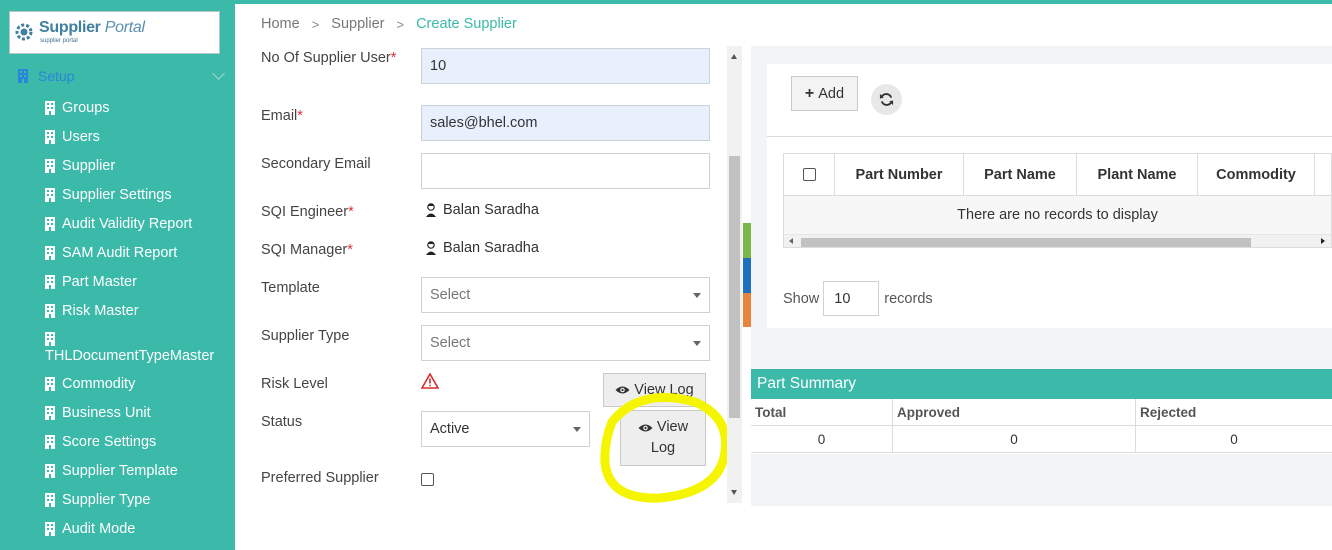 The width and height of the screenshot is (1332, 550). Describe the element at coordinates (329, 58) in the screenshot. I see `no-of-users-label: No Of Supplier User*` at that location.